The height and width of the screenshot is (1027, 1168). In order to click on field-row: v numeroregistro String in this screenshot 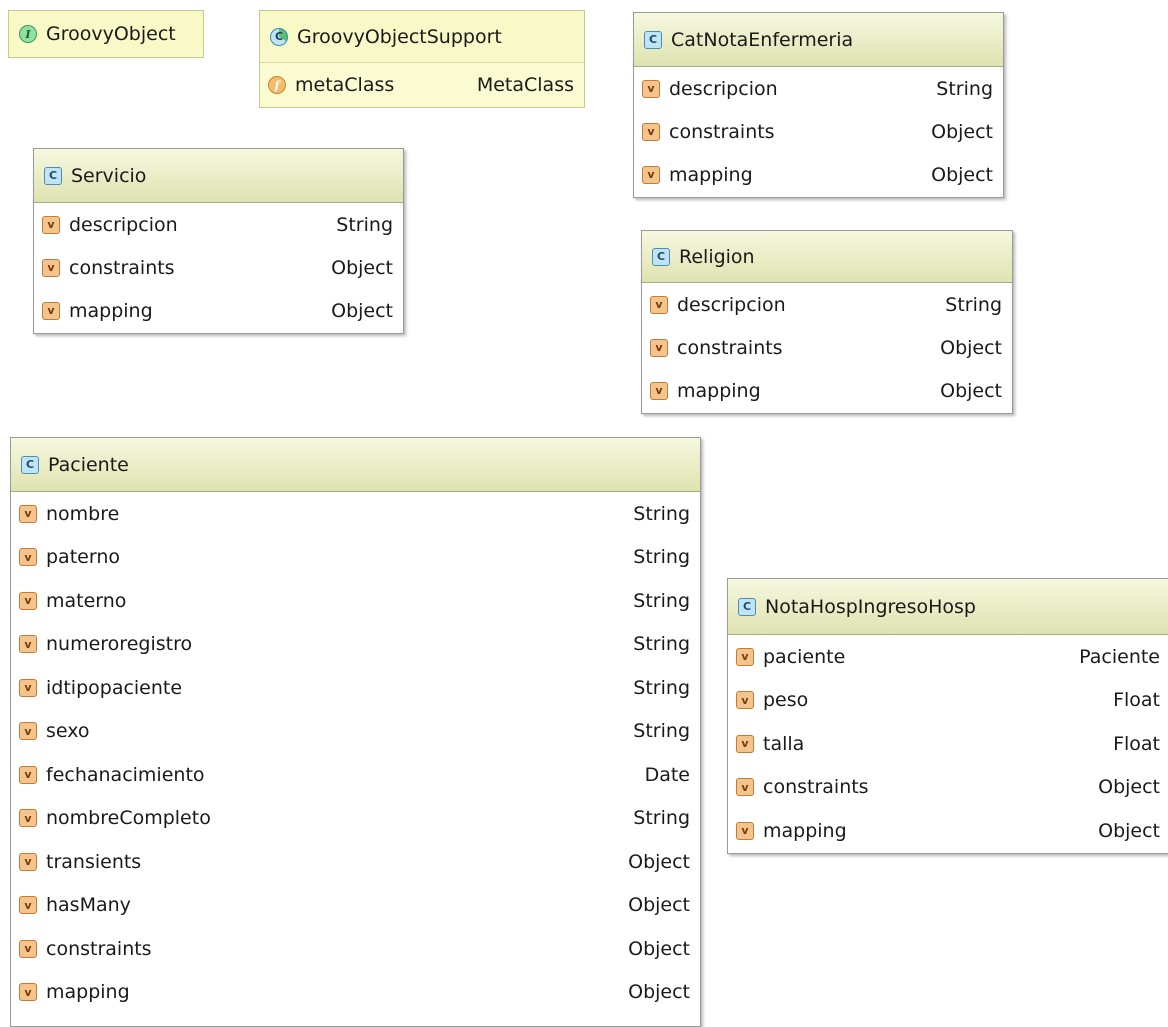, I will do `click(355, 645)`.